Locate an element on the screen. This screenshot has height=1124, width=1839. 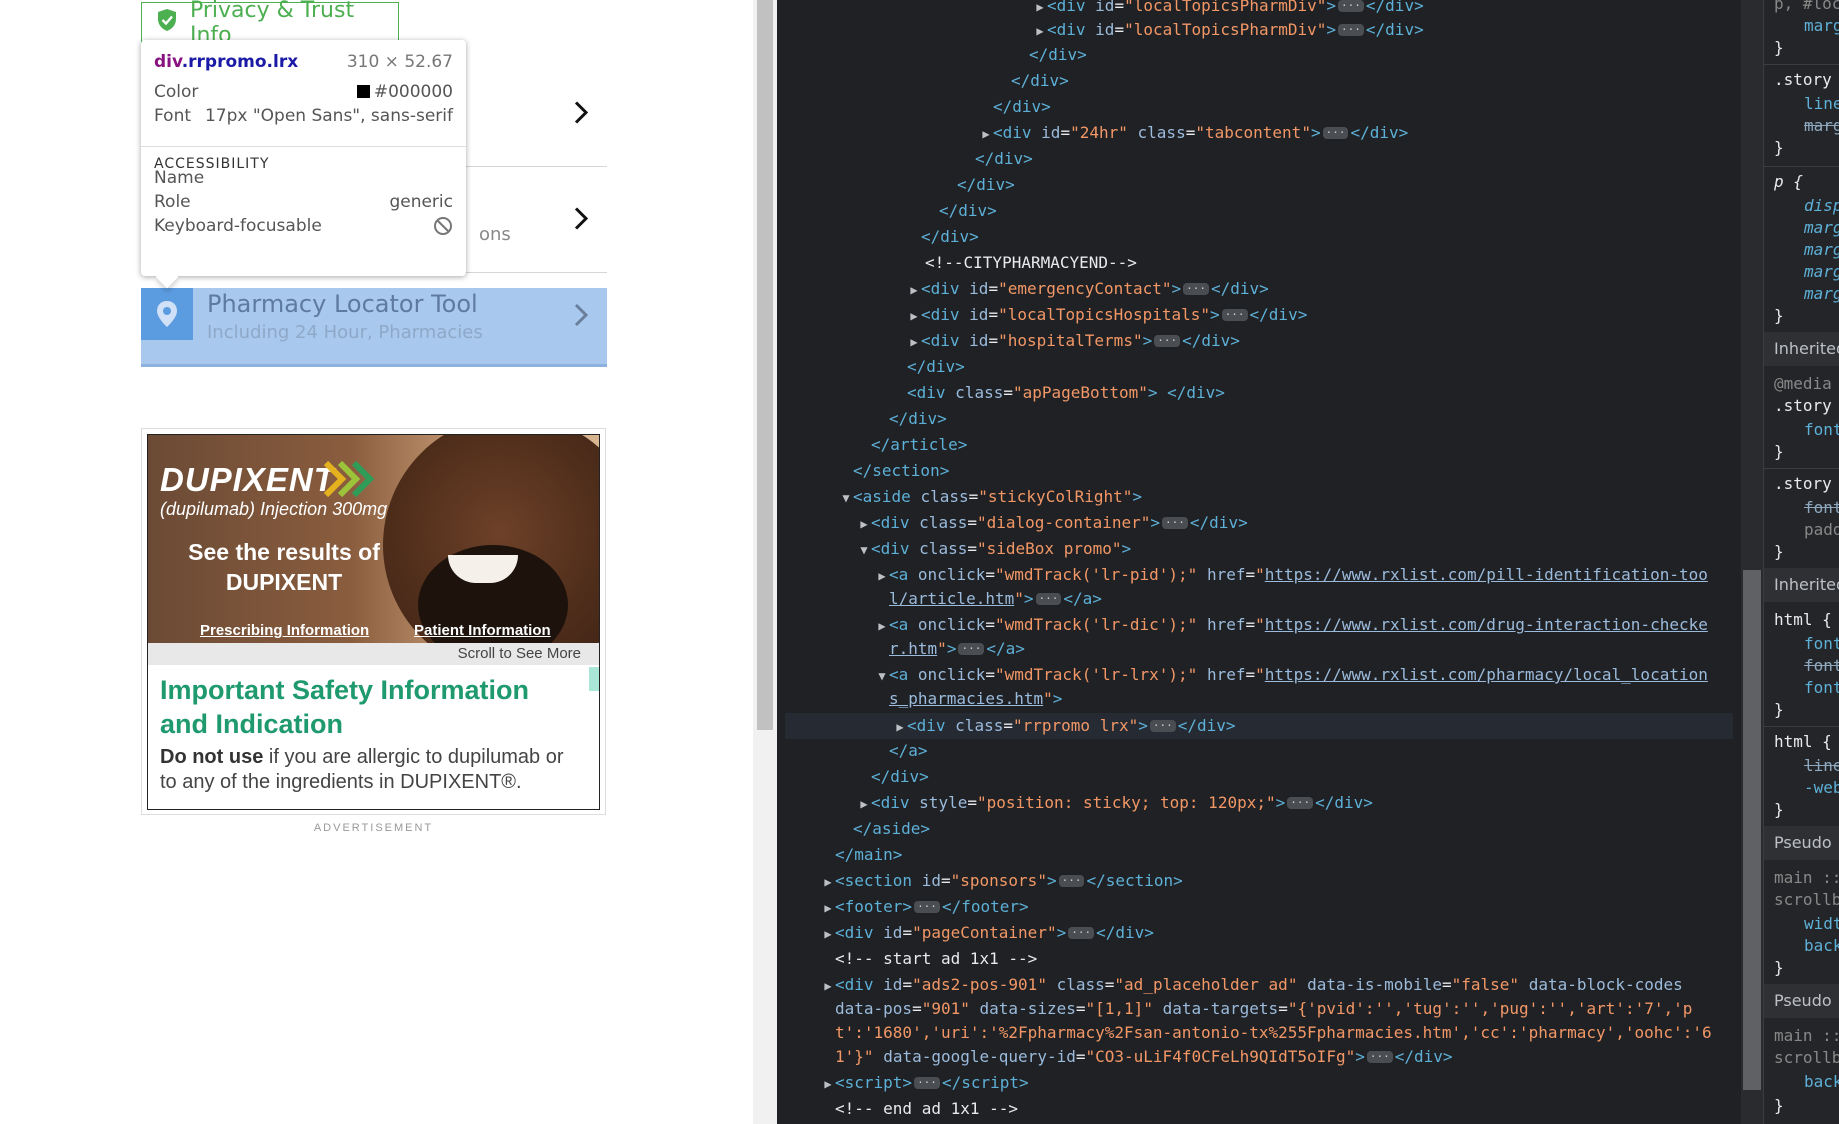
tooltip-font-value: 17px "Open Sans", sans-serif is located at coordinates (328, 116).